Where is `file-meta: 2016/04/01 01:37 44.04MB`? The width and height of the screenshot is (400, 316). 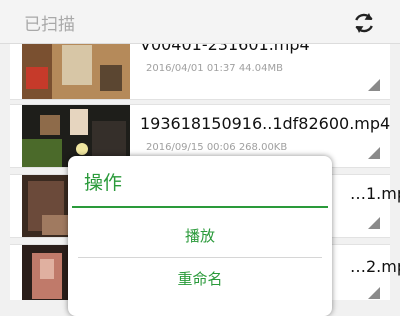
file-meta: 2016/04/01 01:37 44.04MB is located at coordinates (214, 68).